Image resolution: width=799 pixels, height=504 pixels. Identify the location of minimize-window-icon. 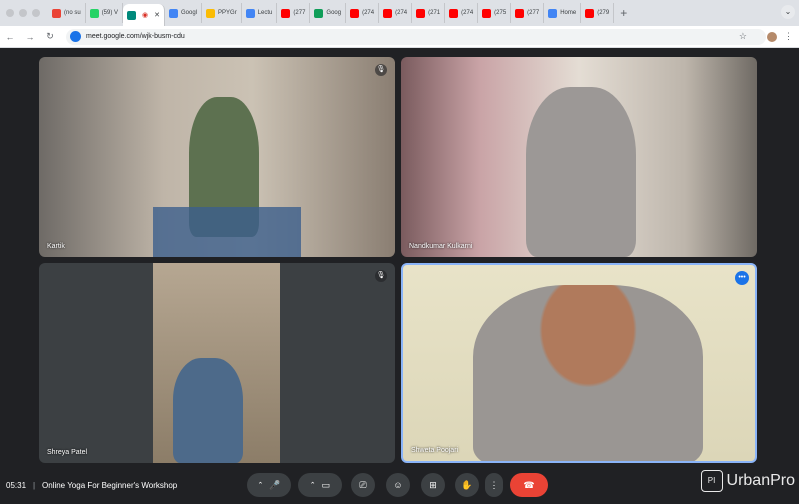
(23, 13).